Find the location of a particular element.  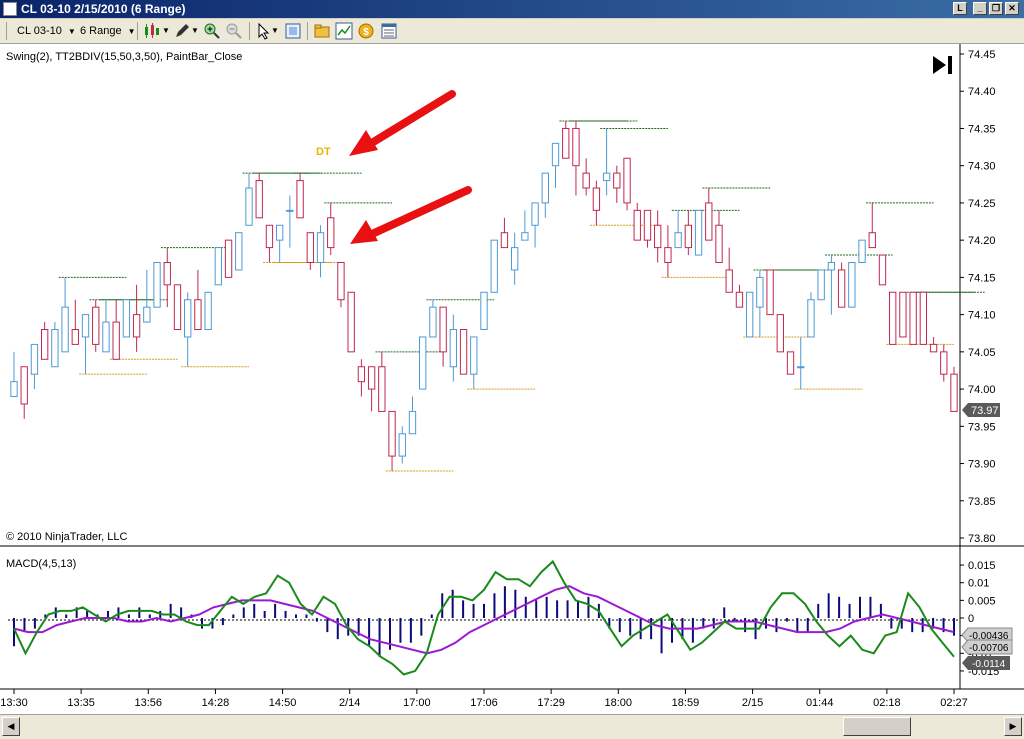

zoom-out-icon is located at coordinates (234, 31).